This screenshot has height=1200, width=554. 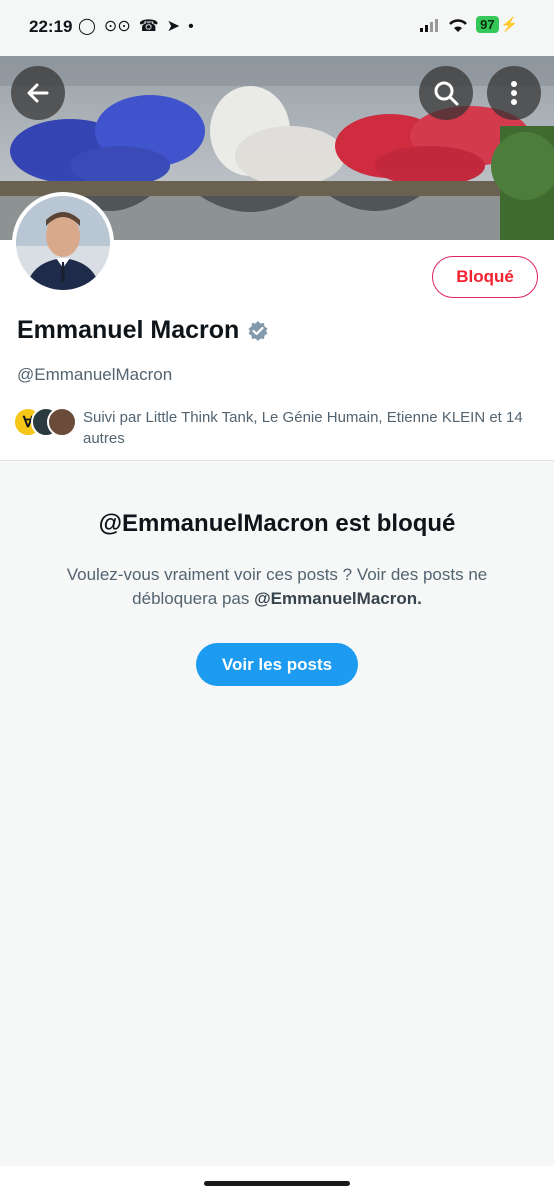 What do you see at coordinates (277, 28) in the screenshot?
I see `status-bar: 22:19 ◯ ⊙⊙ ☎ ➤ • 97 ⚡` at bounding box center [277, 28].